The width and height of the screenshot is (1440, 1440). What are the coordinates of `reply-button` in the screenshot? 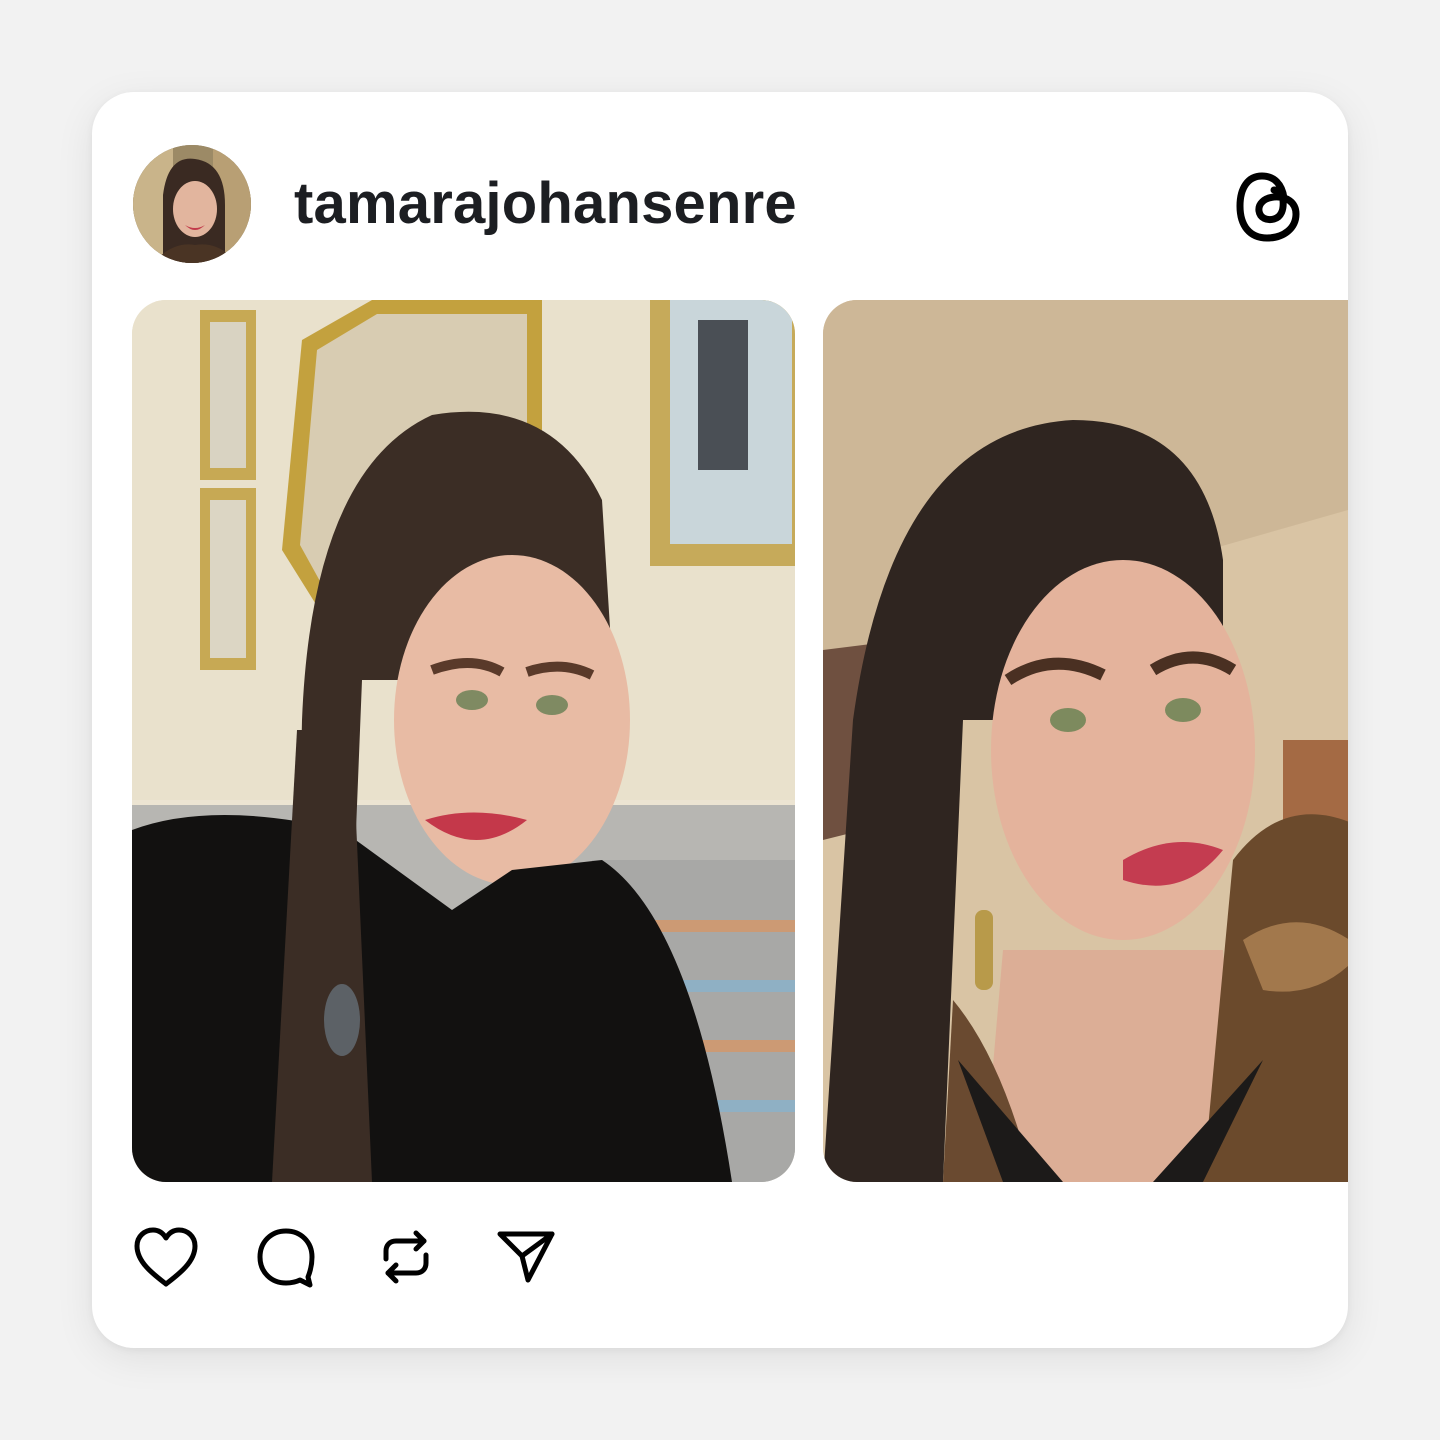 It's located at (286, 1257).